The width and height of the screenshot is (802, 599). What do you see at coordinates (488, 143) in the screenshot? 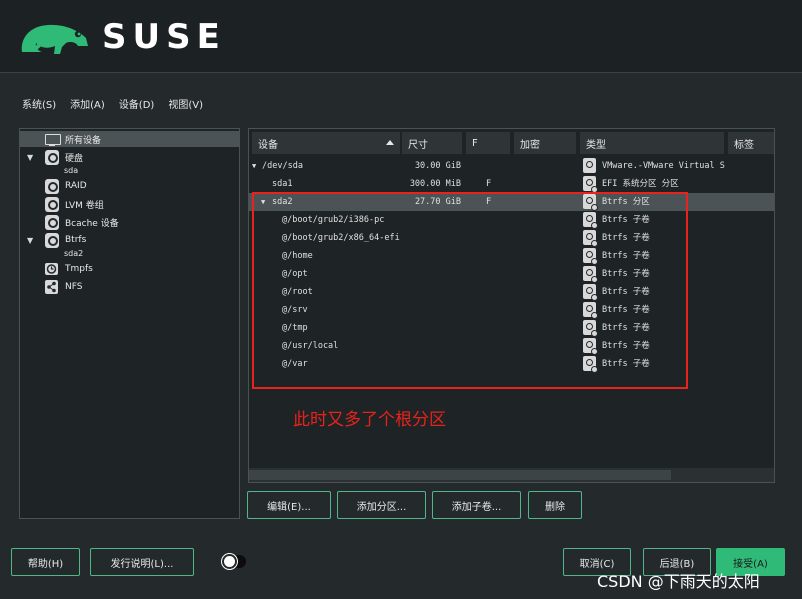
I see `column-header-f: F` at bounding box center [488, 143].